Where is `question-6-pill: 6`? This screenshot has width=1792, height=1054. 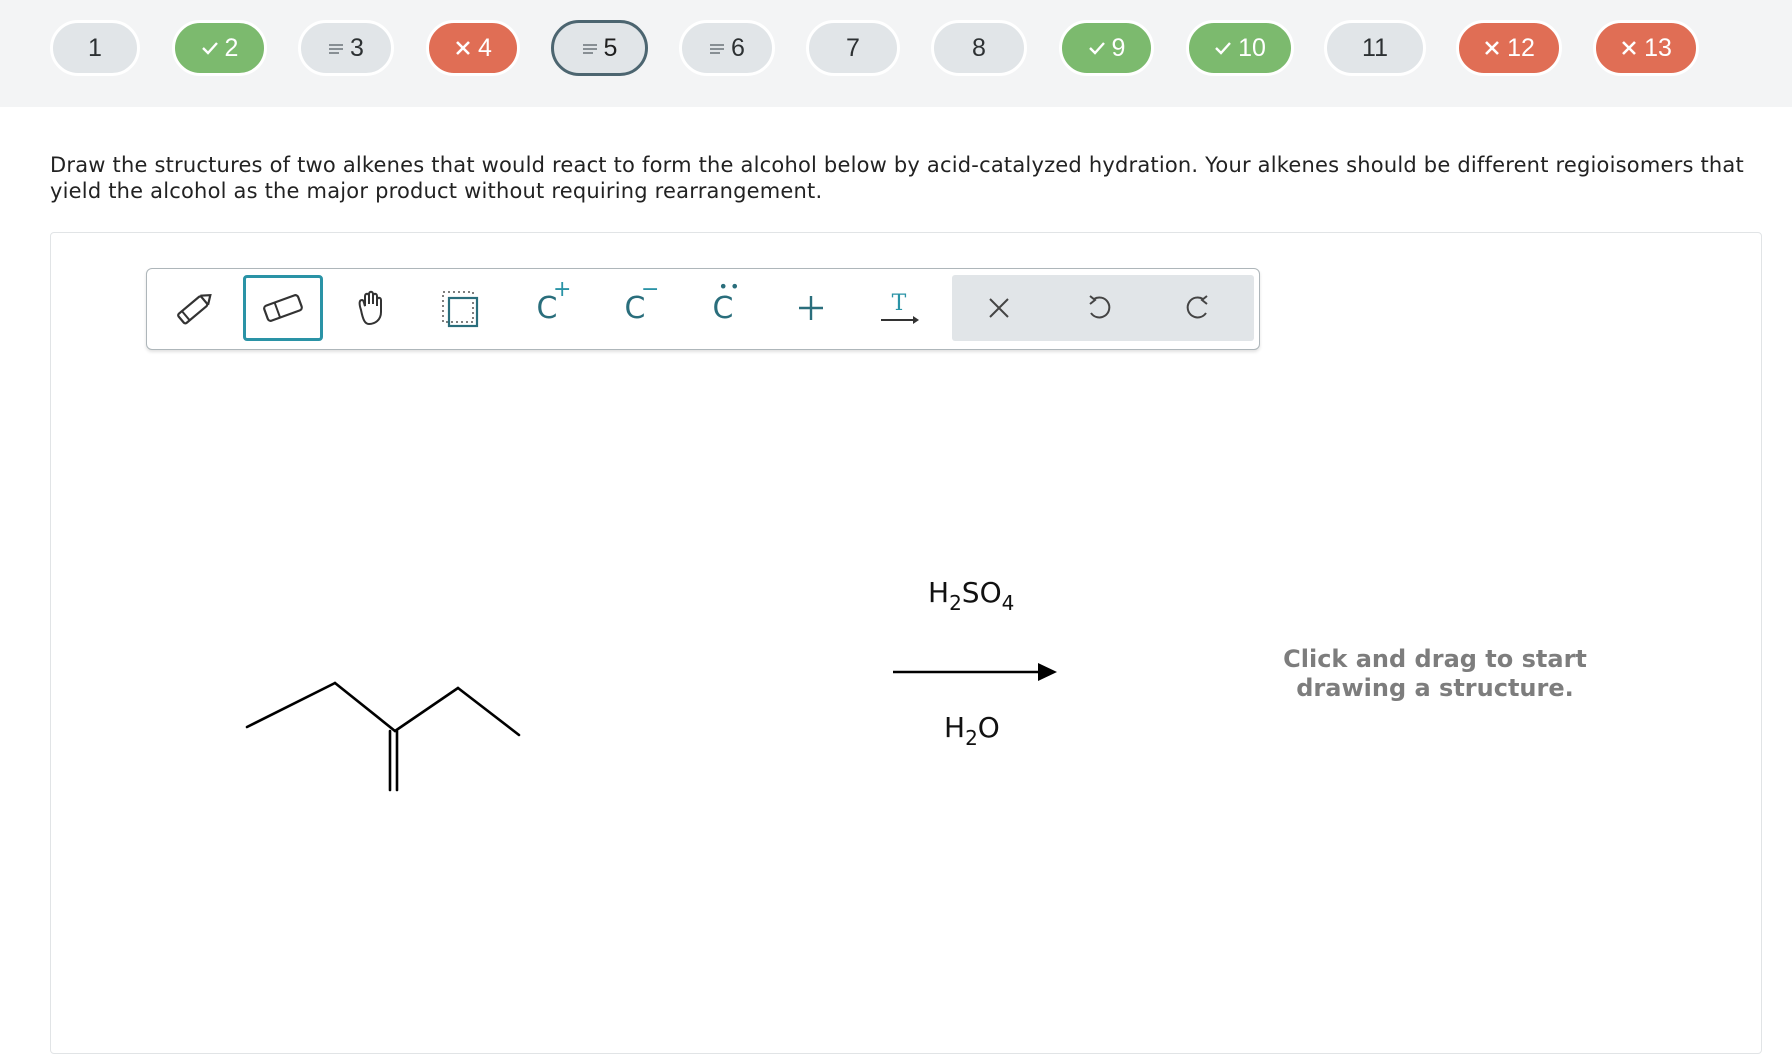 question-6-pill: 6 is located at coordinates (727, 48).